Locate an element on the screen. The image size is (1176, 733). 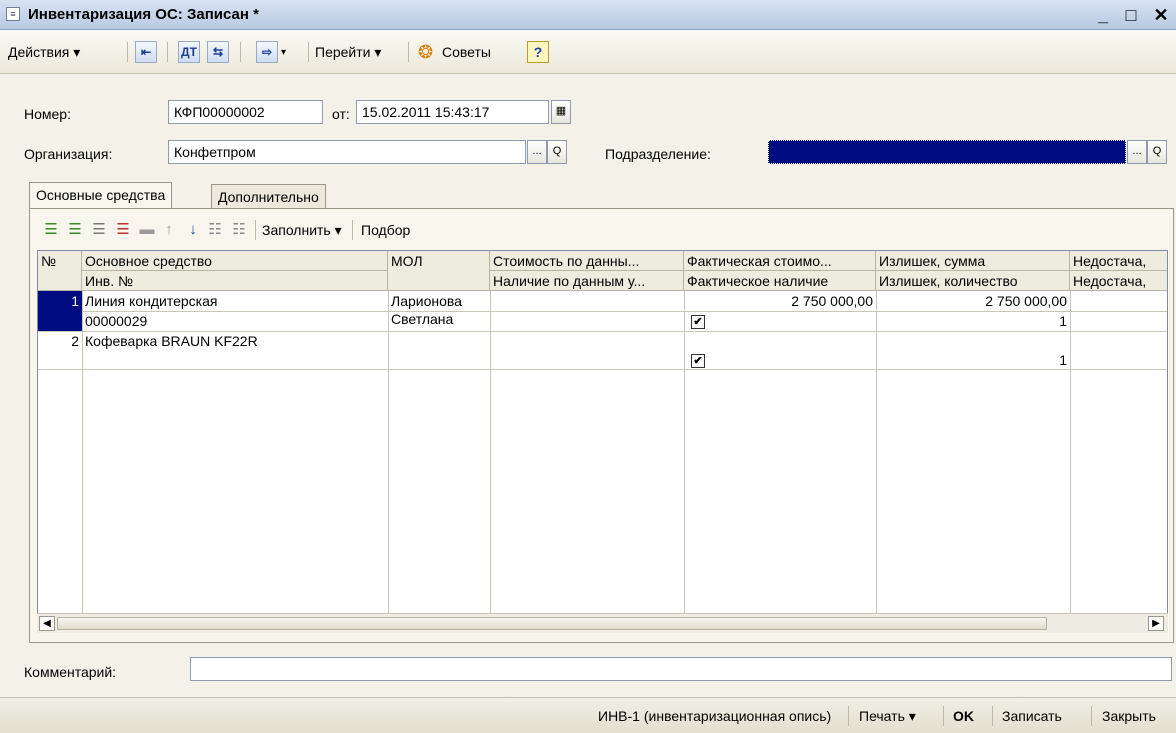
mol-cell: Ларионова is located at coordinates (439, 301).